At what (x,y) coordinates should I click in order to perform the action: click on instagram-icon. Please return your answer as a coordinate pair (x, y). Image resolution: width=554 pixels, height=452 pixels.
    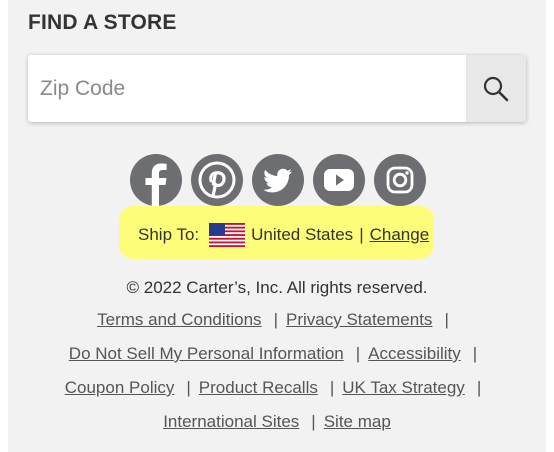
    Looking at the image, I should click on (400, 180).